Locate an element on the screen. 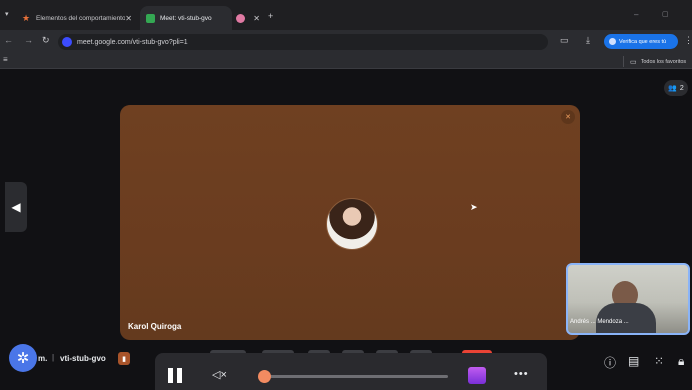 The image size is (692, 390). main-participant-name: Karol Quiroga is located at coordinates (155, 326).